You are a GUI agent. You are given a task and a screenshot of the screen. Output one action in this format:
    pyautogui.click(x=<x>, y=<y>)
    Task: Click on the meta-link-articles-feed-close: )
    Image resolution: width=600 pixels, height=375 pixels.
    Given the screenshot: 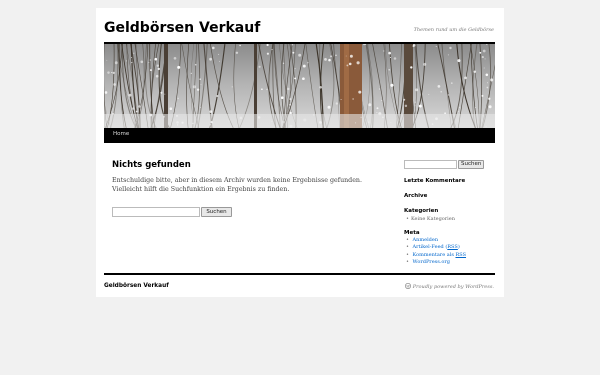 What is the action you would take?
    pyautogui.click(x=458, y=247)
    